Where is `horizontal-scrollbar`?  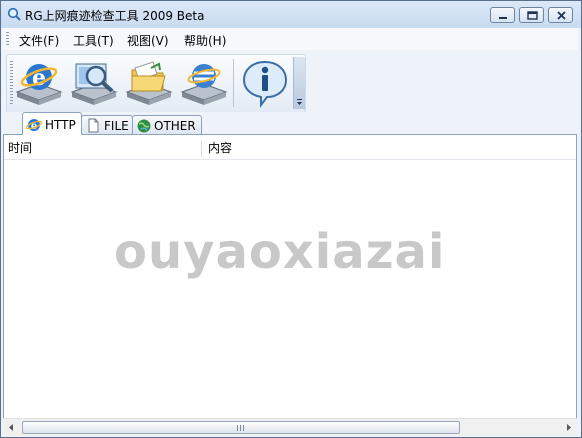
horizontal-scrollbar is located at coordinates (290, 427).